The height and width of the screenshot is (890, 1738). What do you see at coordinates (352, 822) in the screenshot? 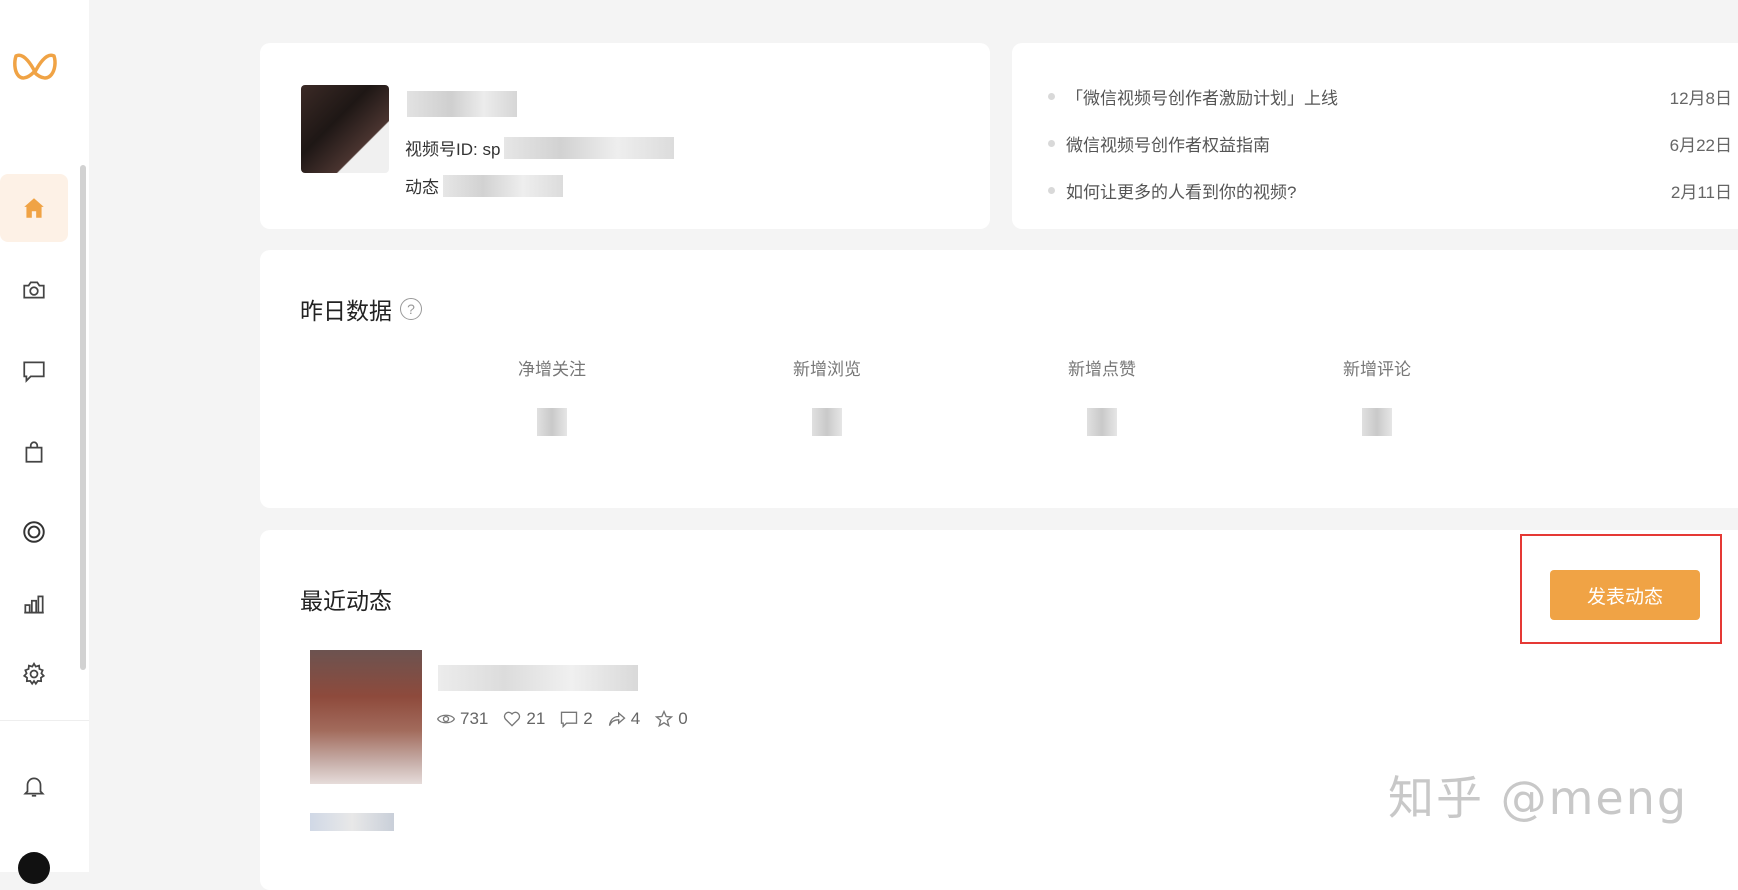
I see `post-caption-redacted` at bounding box center [352, 822].